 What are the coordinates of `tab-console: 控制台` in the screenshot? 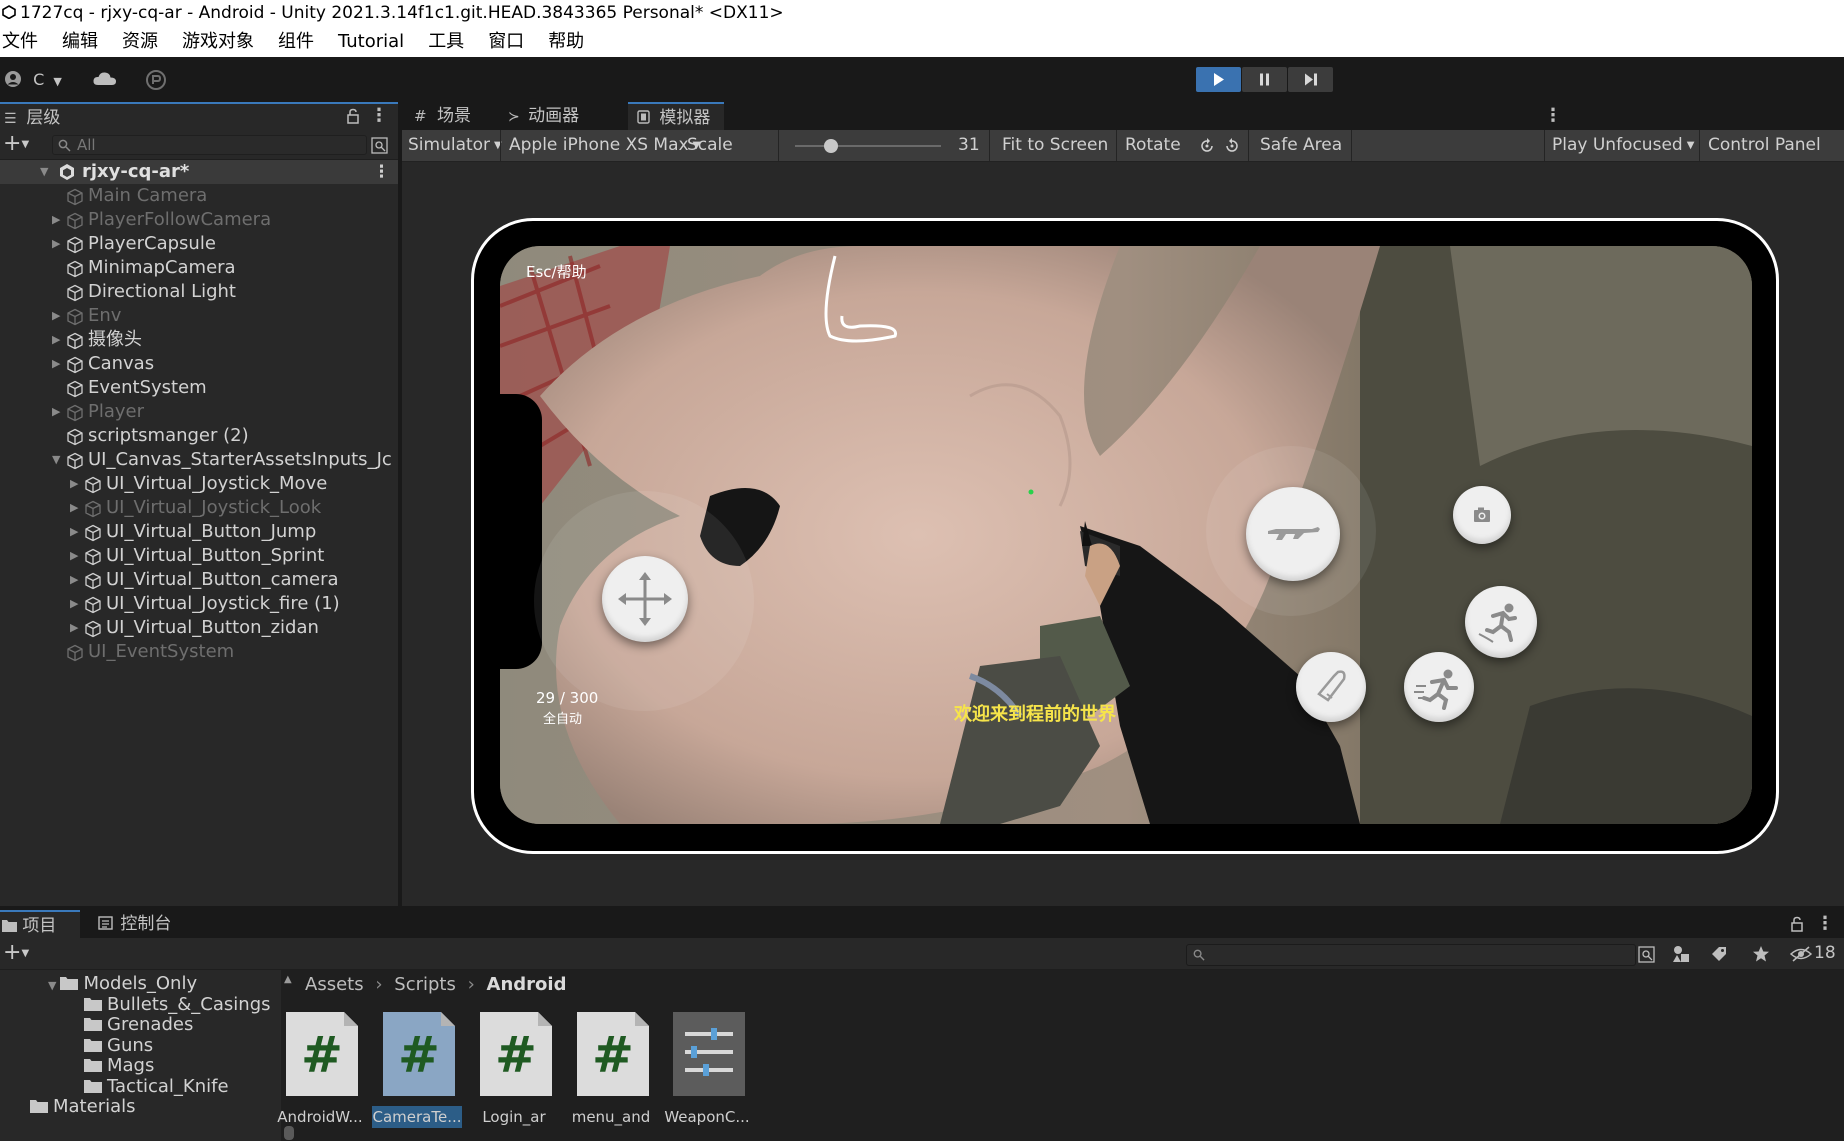 It's located at (146, 924).